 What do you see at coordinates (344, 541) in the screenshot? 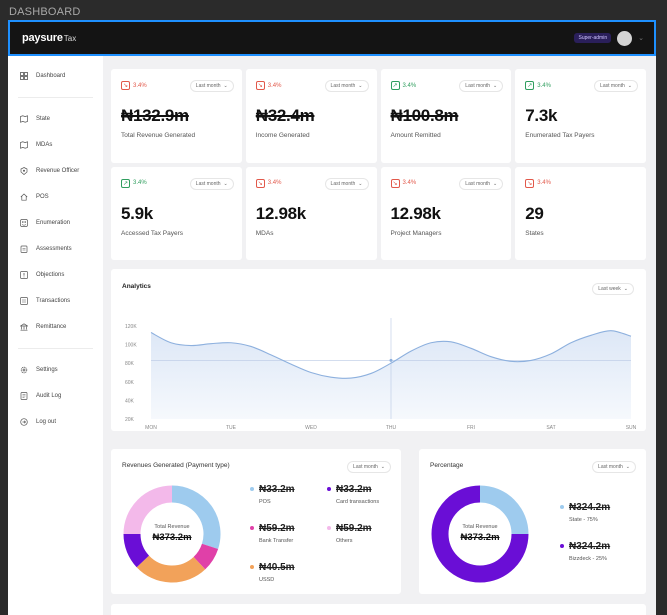
I see `legend-label: Others` at bounding box center [344, 541].